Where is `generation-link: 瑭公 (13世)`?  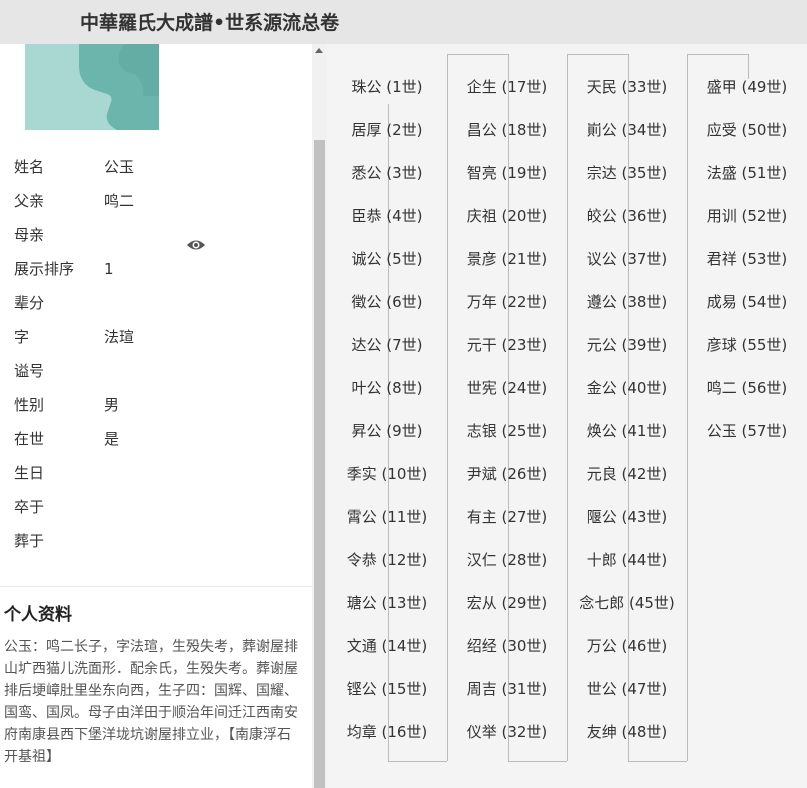 generation-link: 瑭公 (13世) is located at coordinates (387, 602).